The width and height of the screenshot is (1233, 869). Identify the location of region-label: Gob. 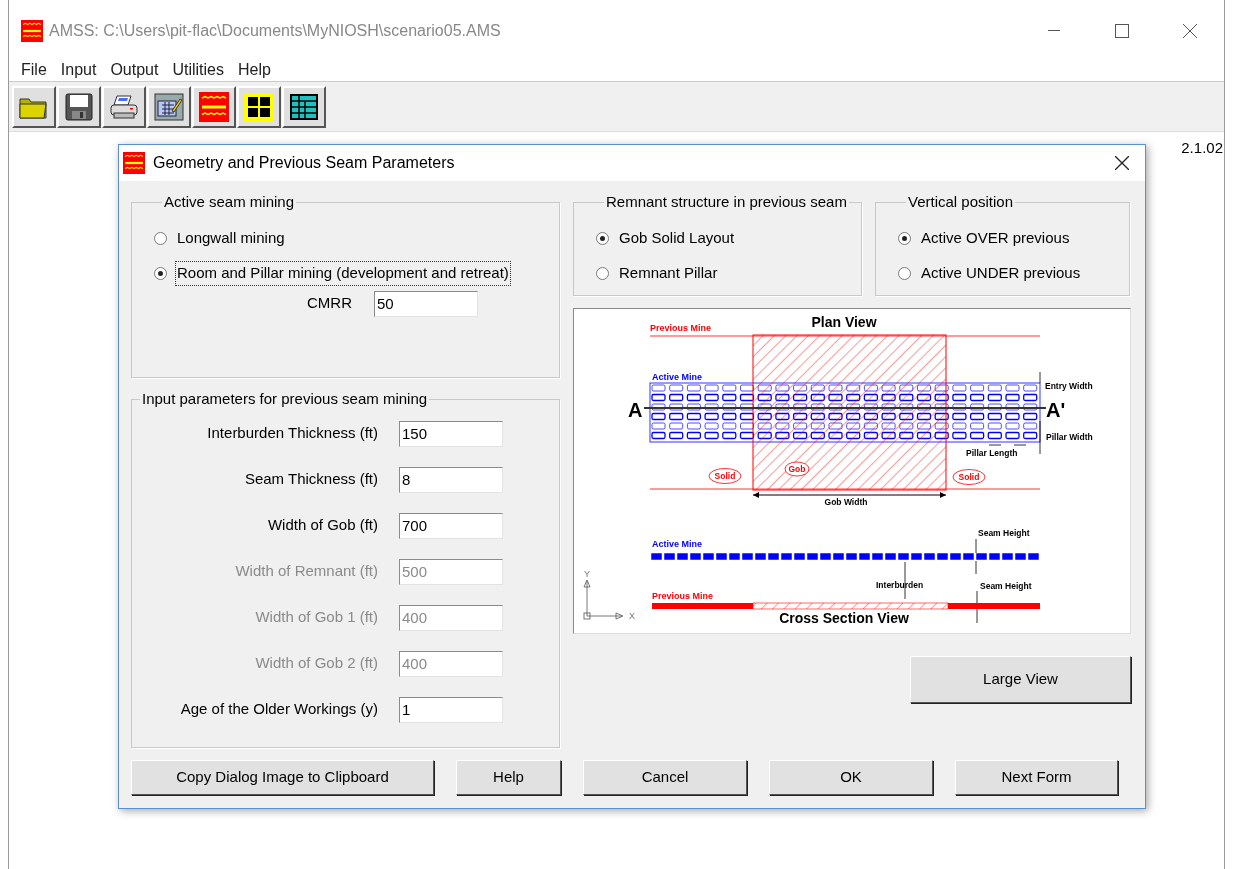
(797, 469).